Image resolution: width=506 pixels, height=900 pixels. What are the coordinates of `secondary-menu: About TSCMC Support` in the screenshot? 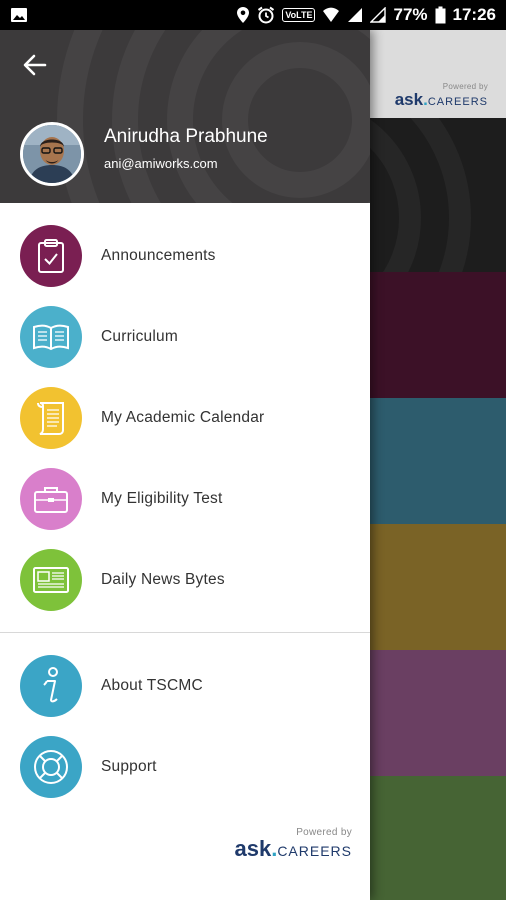 It's located at (185, 720).